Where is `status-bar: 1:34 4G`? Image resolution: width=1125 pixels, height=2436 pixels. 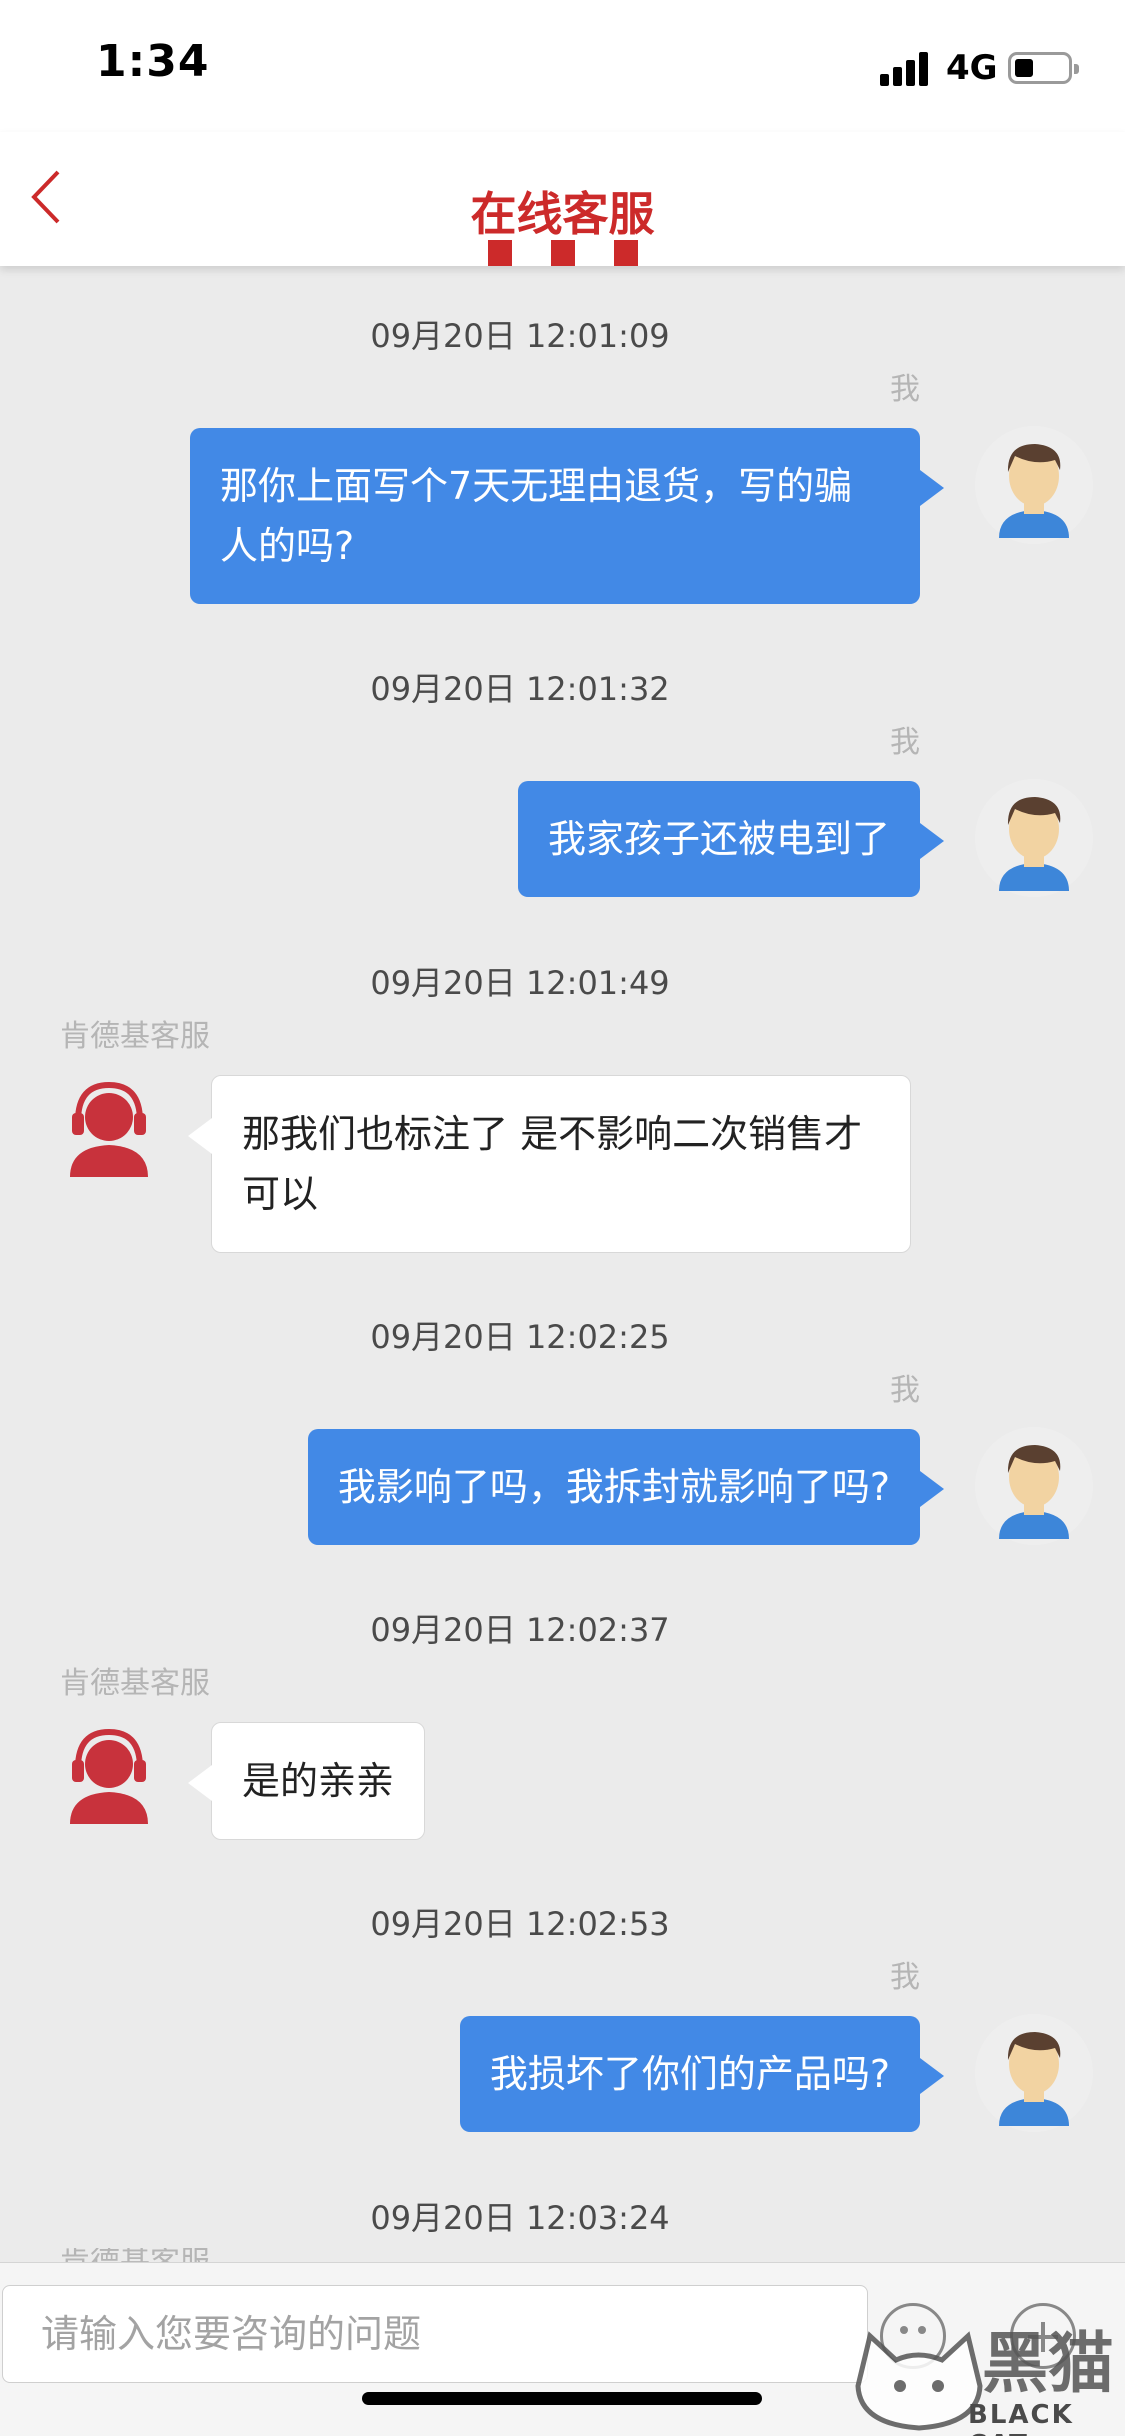
status-bar: 1:34 4G is located at coordinates (562, 66).